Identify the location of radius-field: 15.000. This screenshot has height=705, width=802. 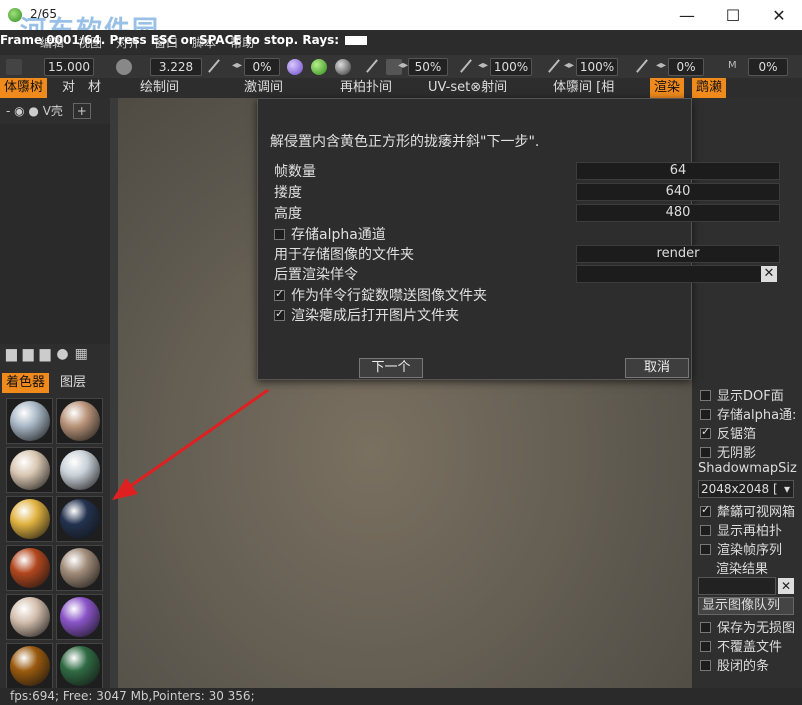
(69, 67).